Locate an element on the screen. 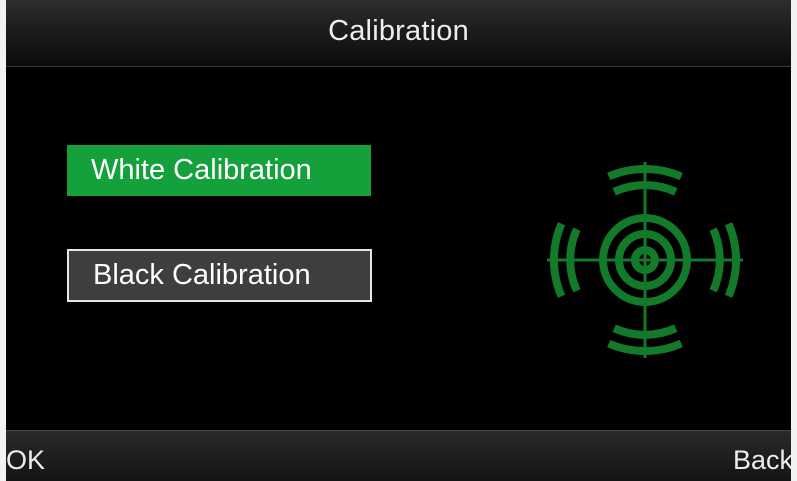 The height and width of the screenshot is (481, 797). softkey-bar: OK Back is located at coordinates (398, 455).